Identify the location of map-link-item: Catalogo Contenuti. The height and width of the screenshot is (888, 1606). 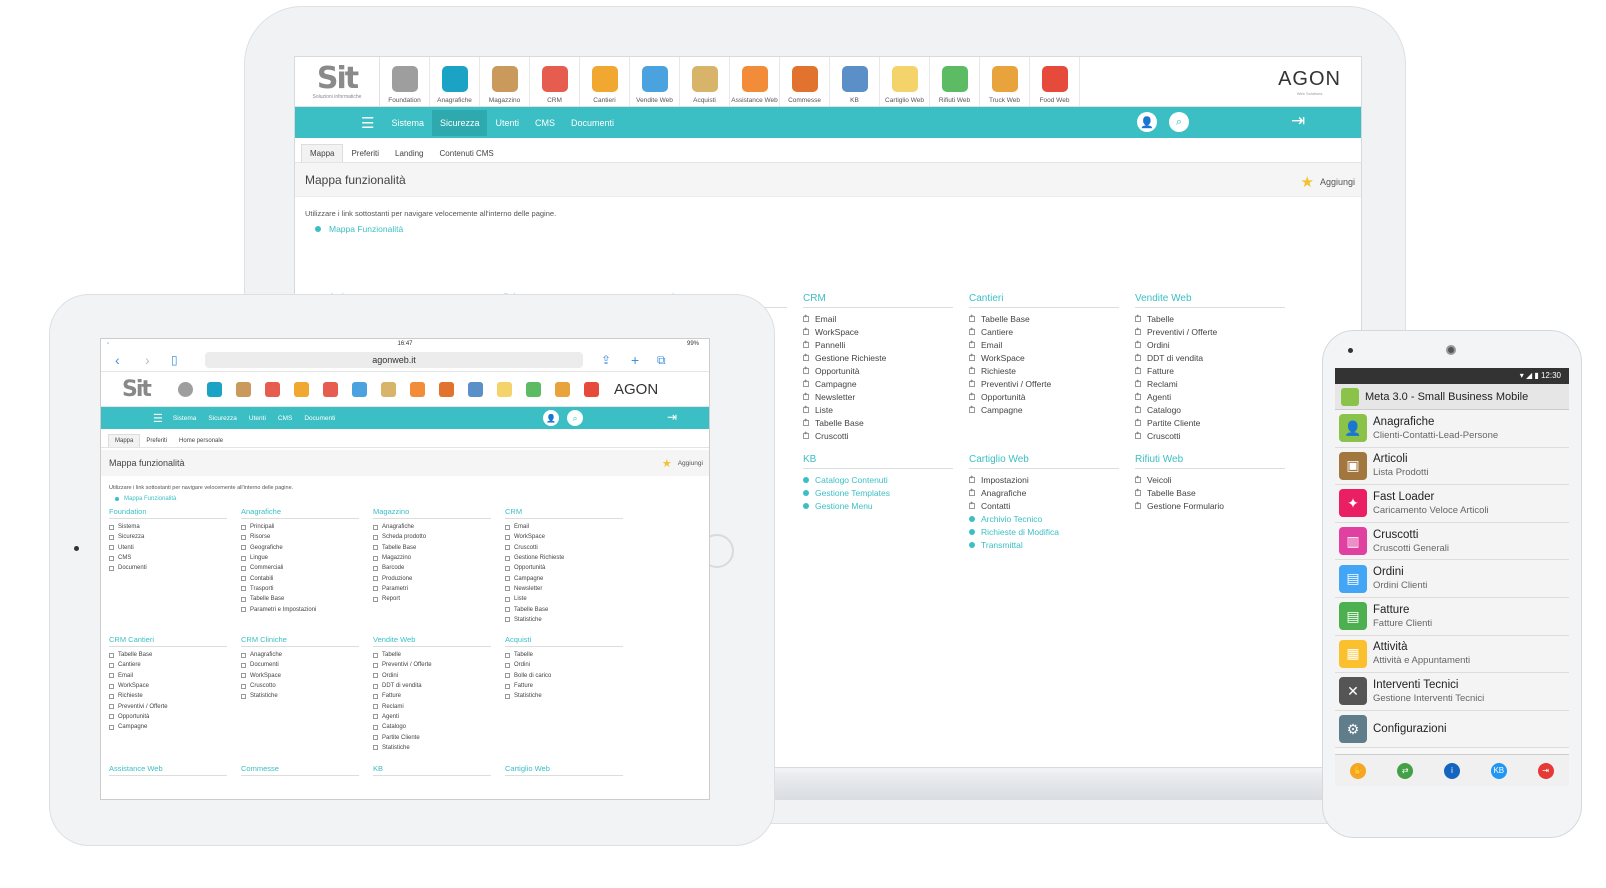
(878, 479).